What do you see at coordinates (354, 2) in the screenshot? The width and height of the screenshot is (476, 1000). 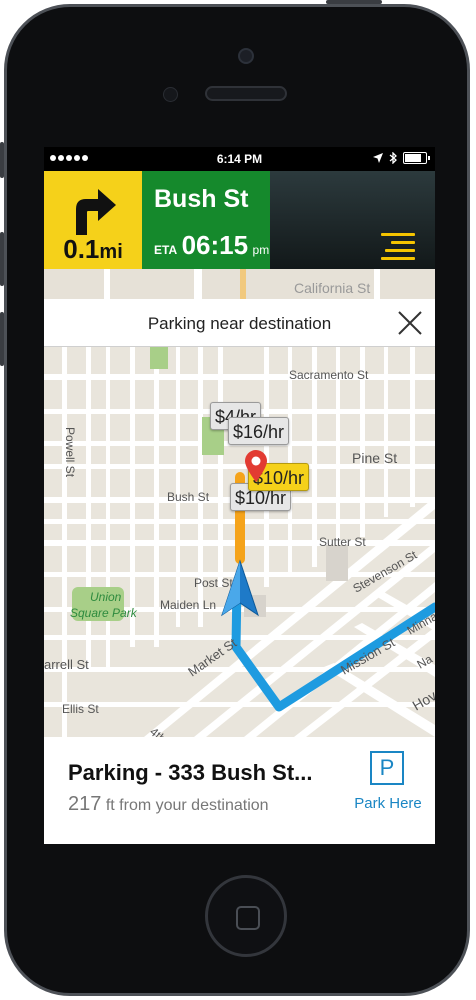 I see `power-button` at bounding box center [354, 2].